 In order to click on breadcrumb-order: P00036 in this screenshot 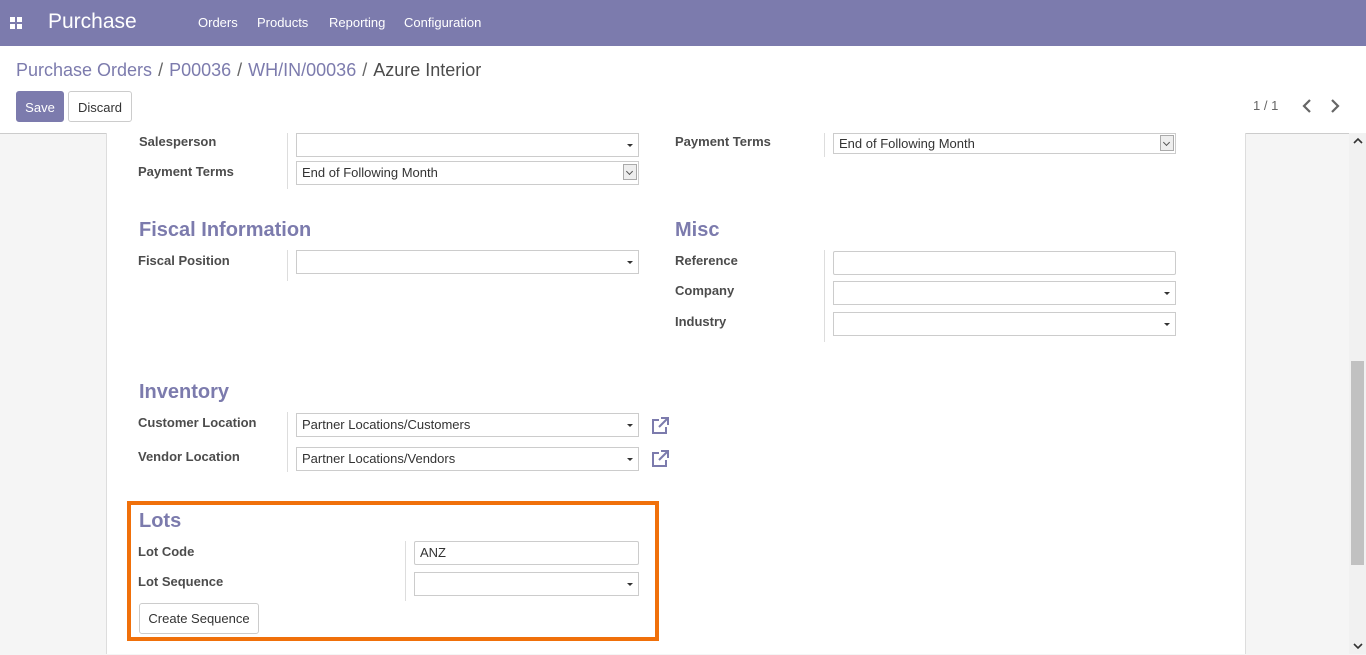, I will do `click(200, 70)`.